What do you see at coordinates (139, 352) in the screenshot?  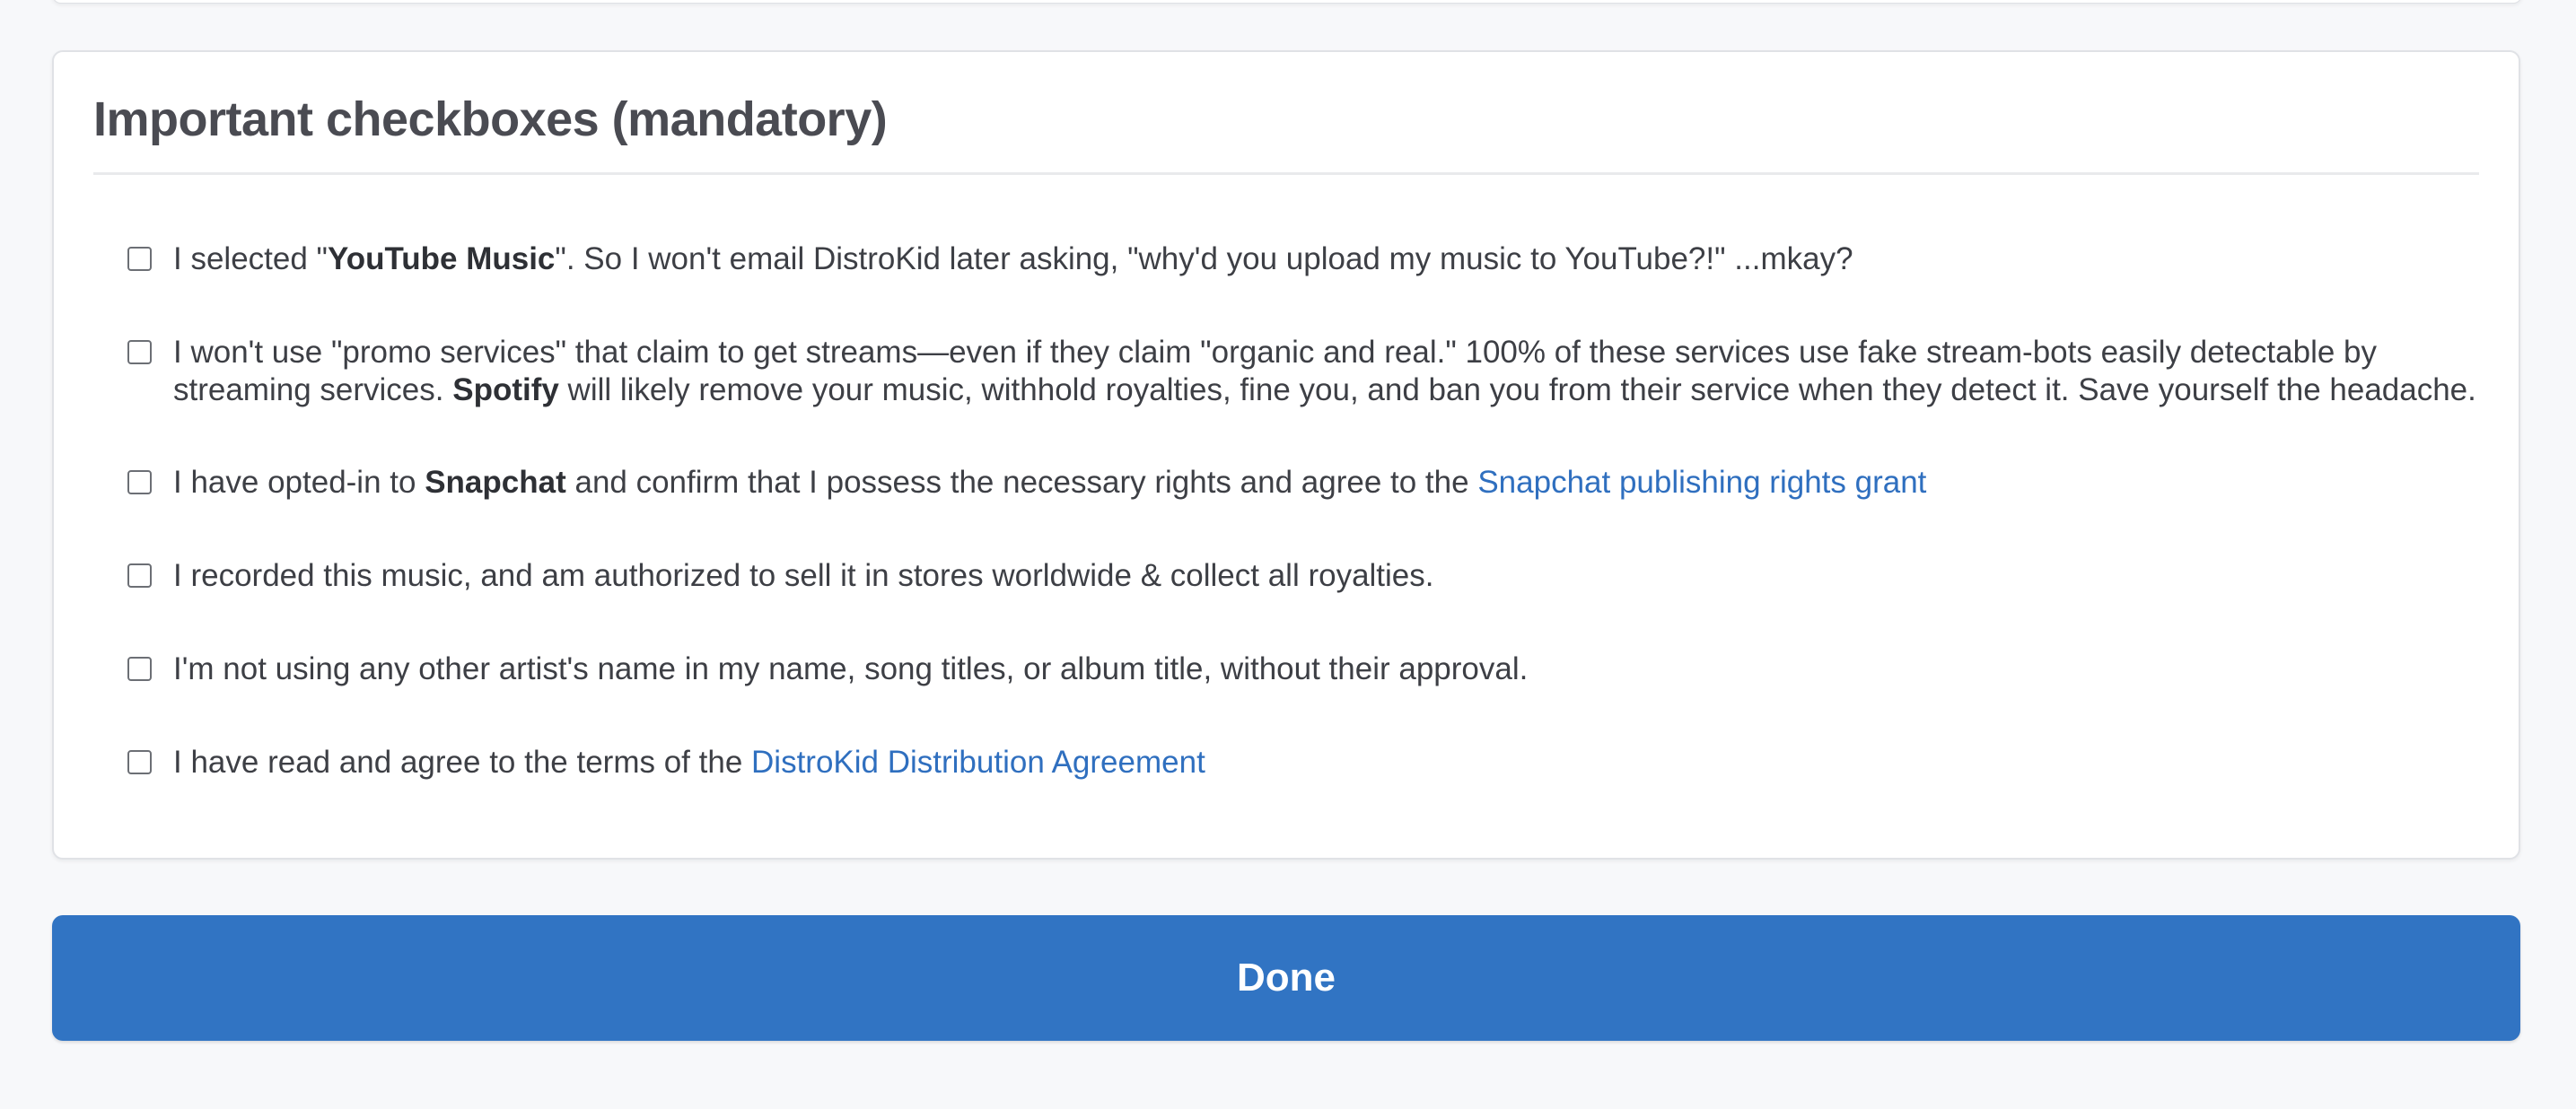 I see `promo-services-checkbox` at bounding box center [139, 352].